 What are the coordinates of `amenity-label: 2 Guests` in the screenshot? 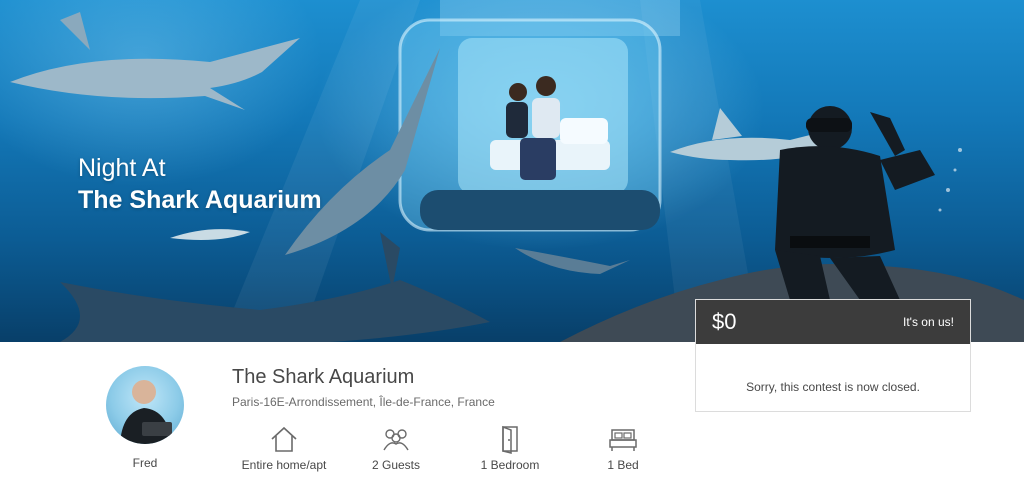 It's located at (396, 465).